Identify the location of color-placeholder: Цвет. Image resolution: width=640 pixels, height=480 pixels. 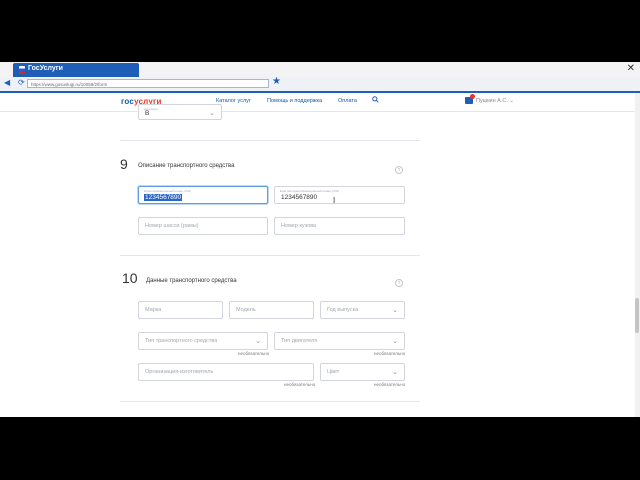
(333, 372).